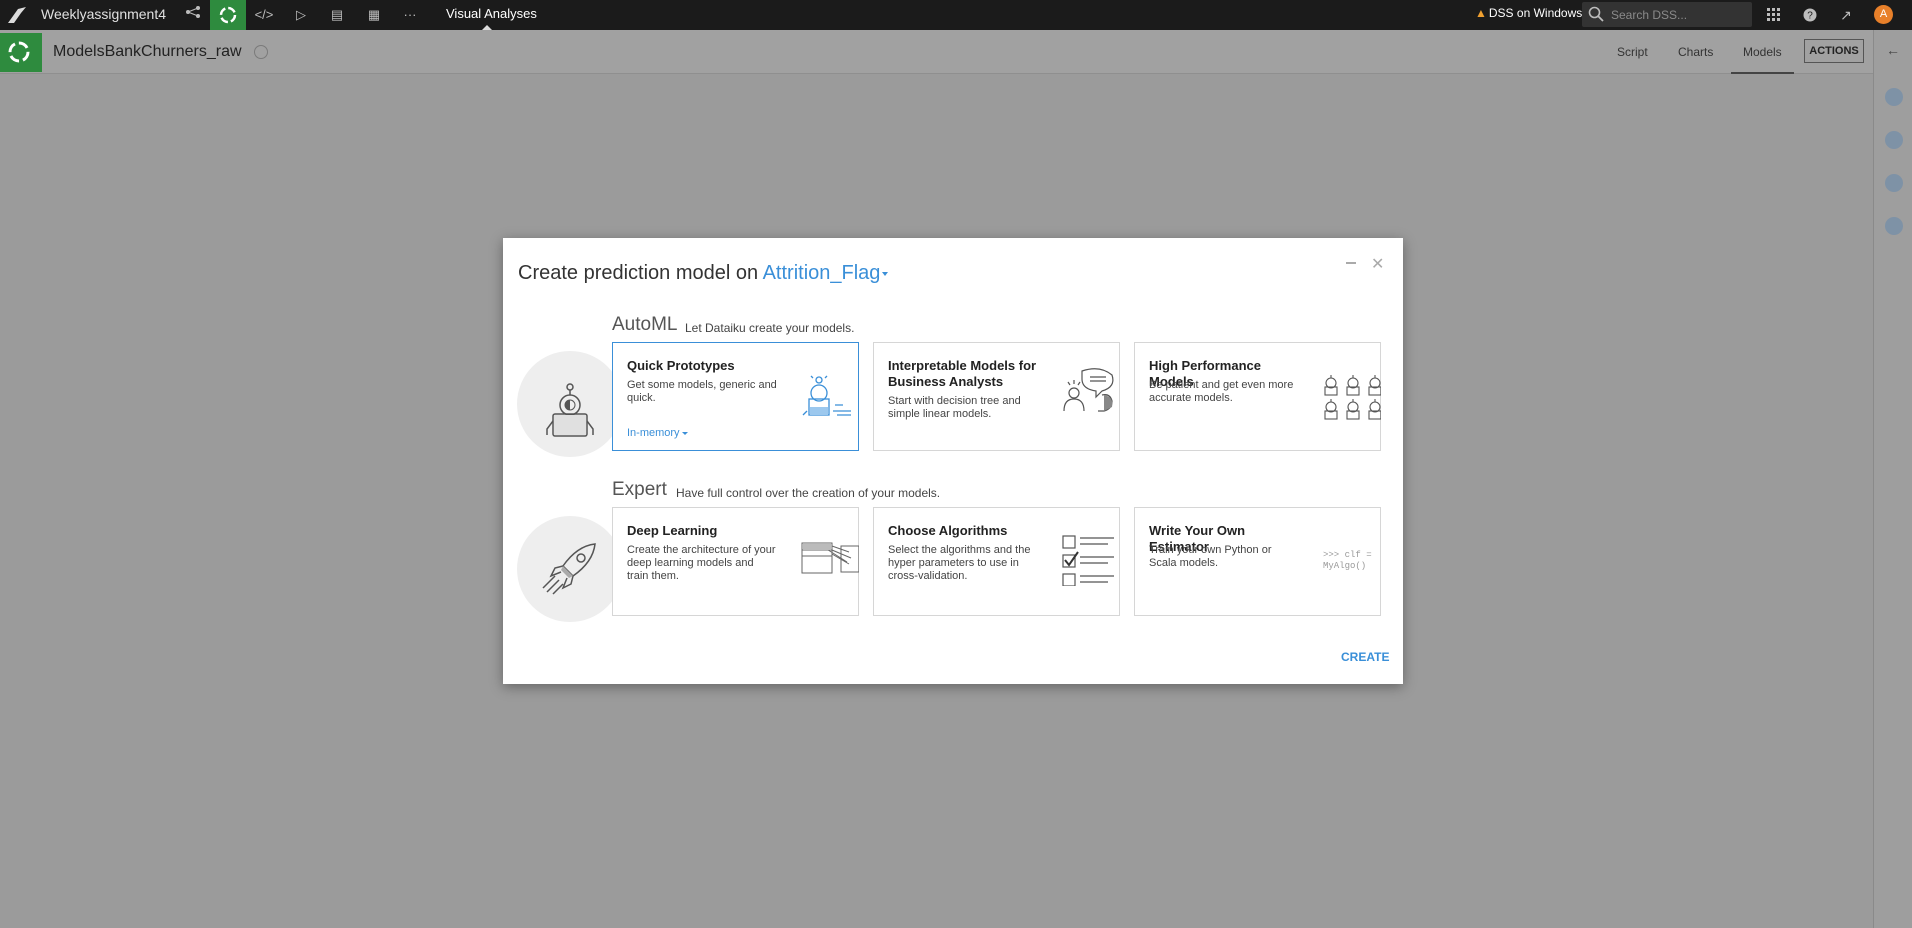 The height and width of the screenshot is (928, 1912). Describe the element at coordinates (228, 15) in the screenshot. I see `analyses-icon` at that location.